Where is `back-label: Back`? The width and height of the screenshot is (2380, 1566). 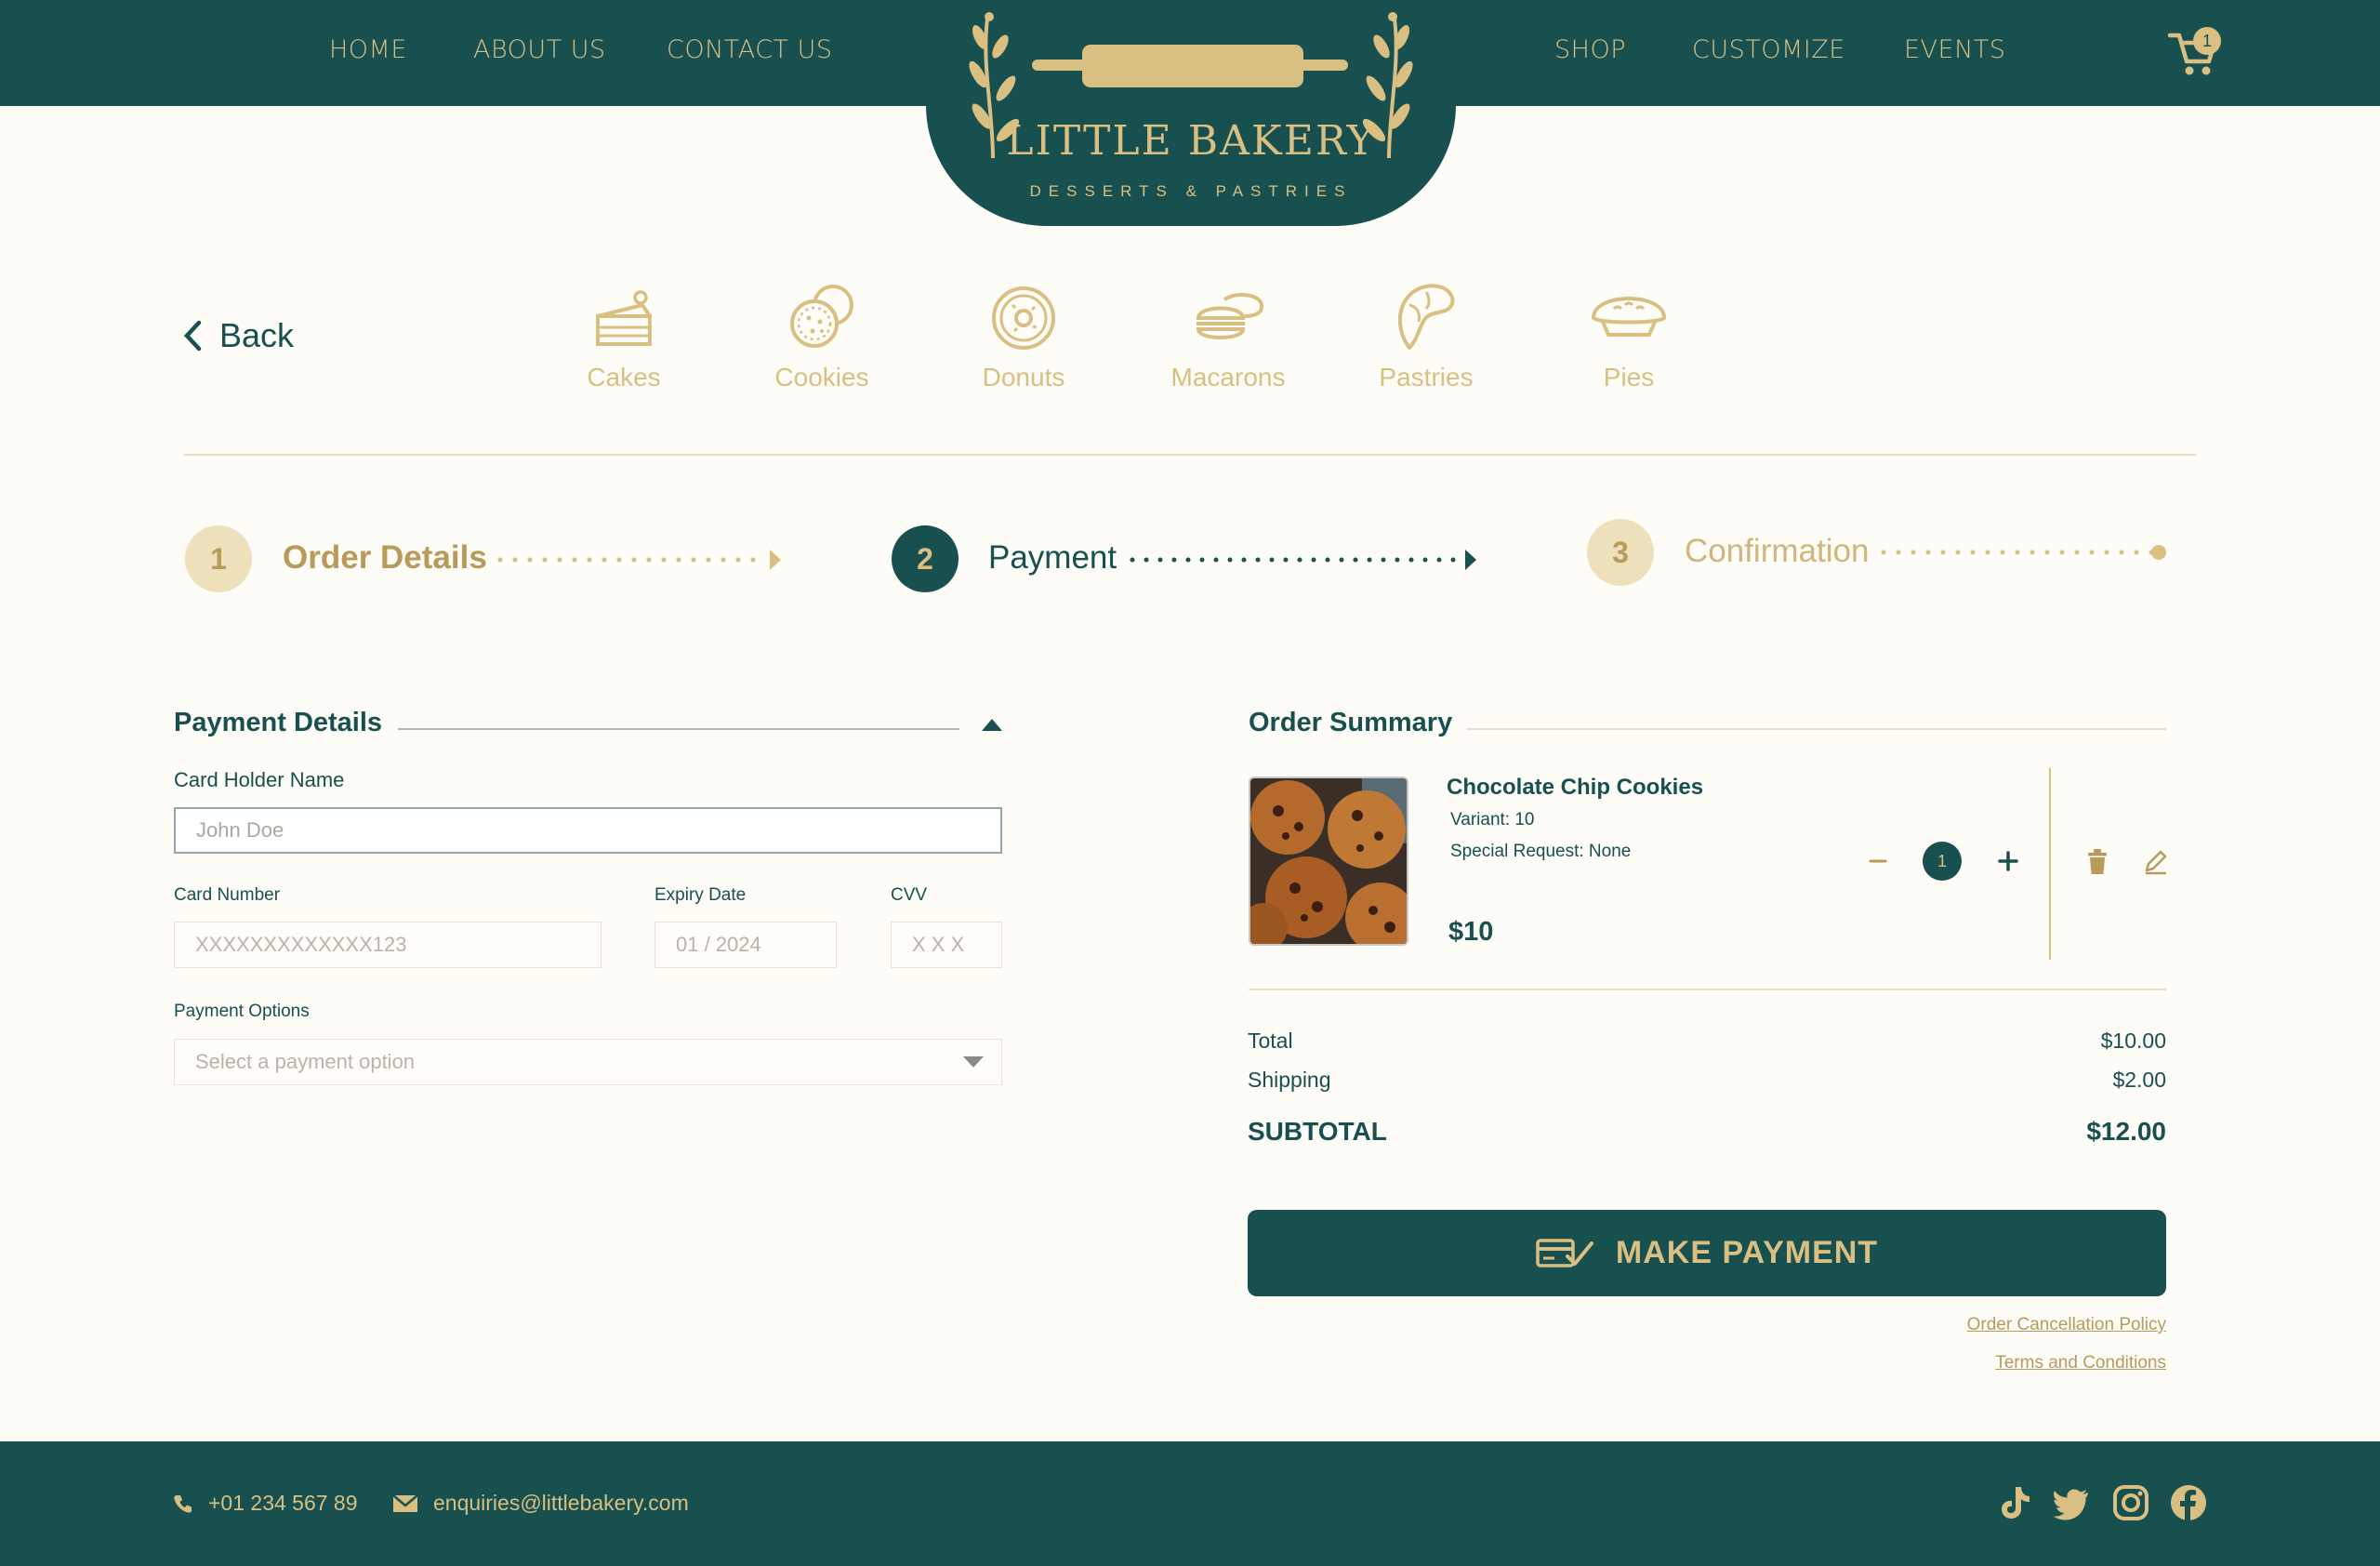 back-label: Back is located at coordinates (257, 335).